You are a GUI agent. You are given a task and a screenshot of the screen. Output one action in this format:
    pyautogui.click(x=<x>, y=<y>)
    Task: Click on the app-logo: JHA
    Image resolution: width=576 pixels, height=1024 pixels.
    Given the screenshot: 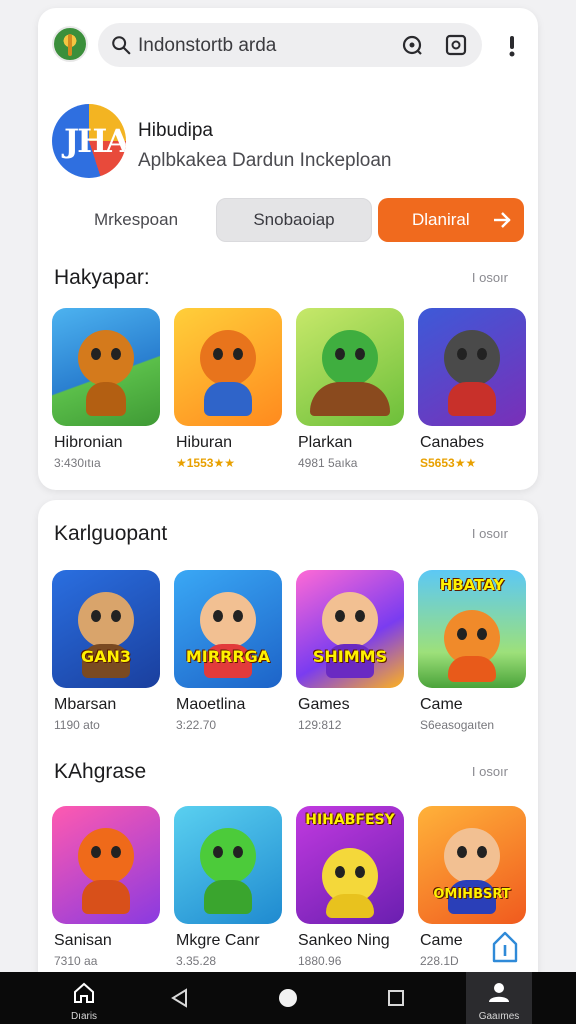 What is the action you would take?
    pyautogui.click(x=89, y=141)
    